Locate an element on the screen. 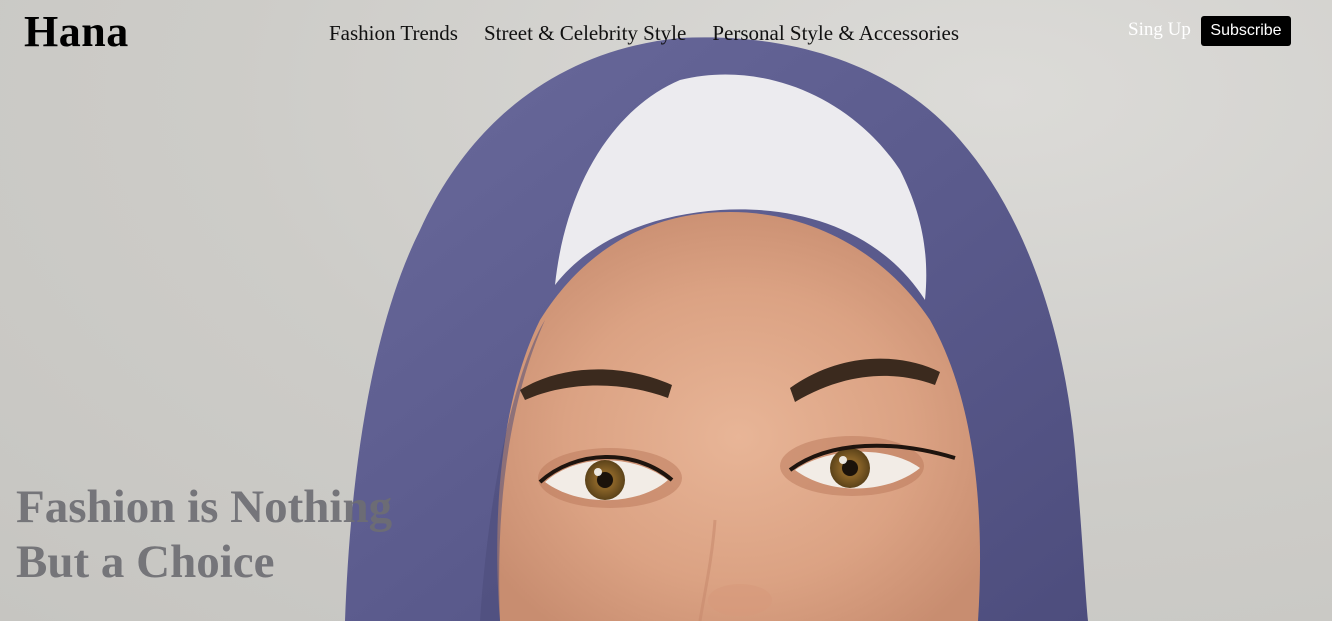 Image resolution: width=1332 pixels, height=621 pixels. hero-headline: Fashion is Nothing But a Choice is located at coordinates (246, 535).